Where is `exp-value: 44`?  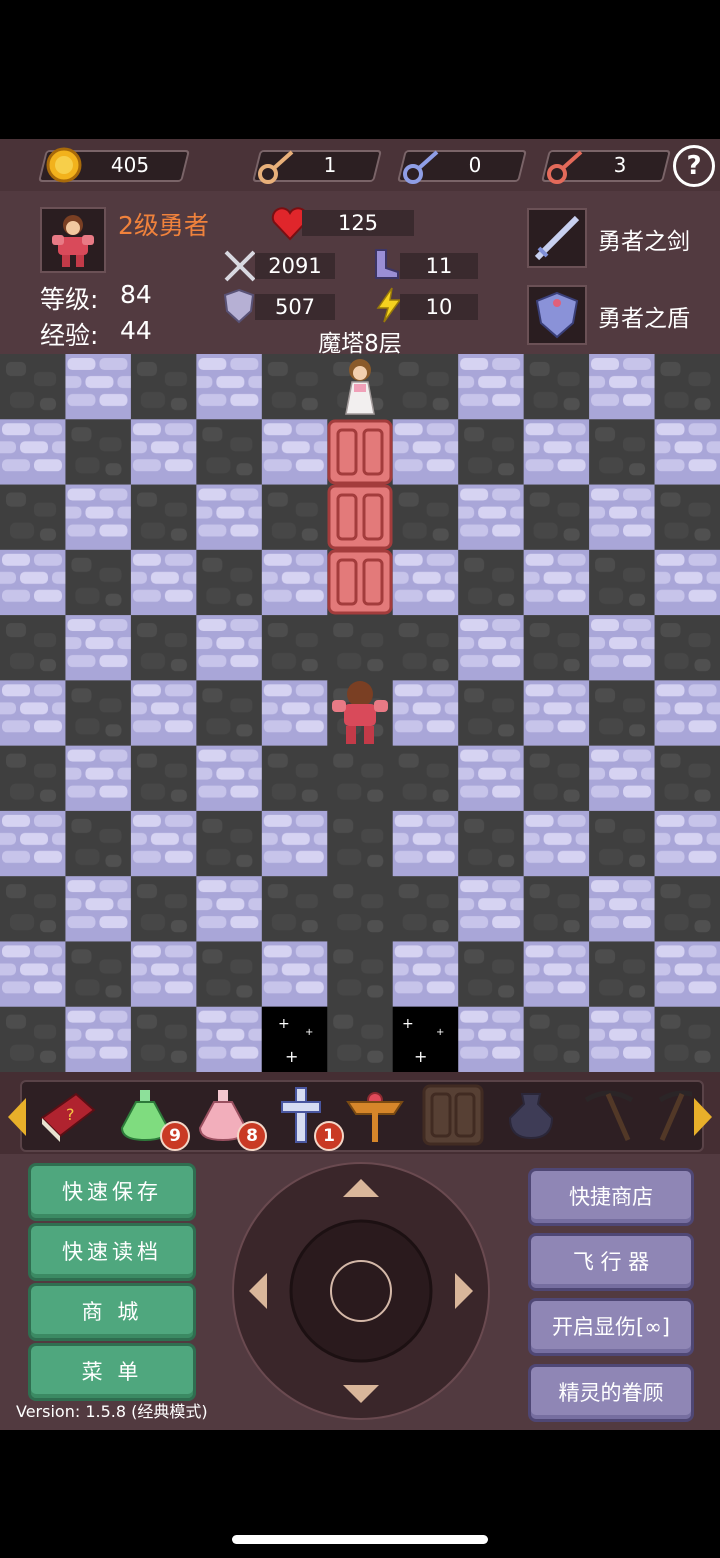
exp-value: 44 is located at coordinates (136, 330).